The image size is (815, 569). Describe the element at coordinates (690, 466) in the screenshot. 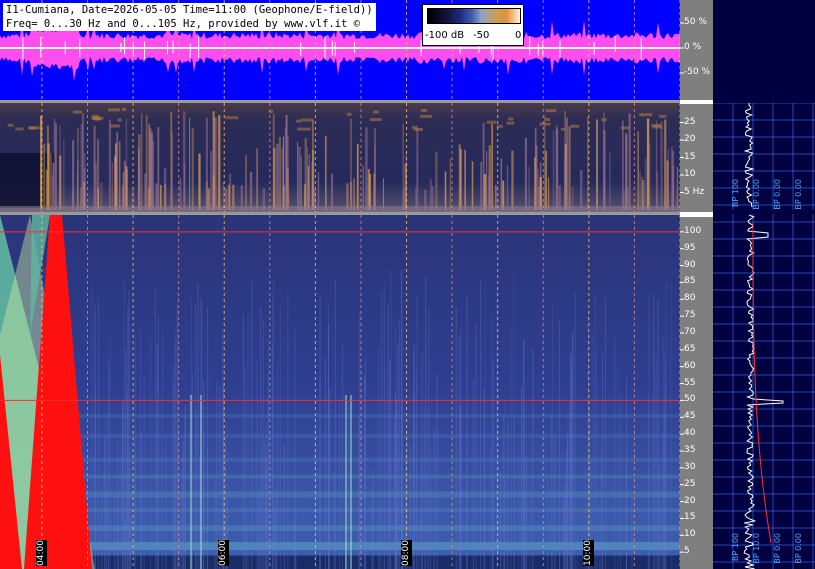

I see `efield-tick-label: 30` at that location.